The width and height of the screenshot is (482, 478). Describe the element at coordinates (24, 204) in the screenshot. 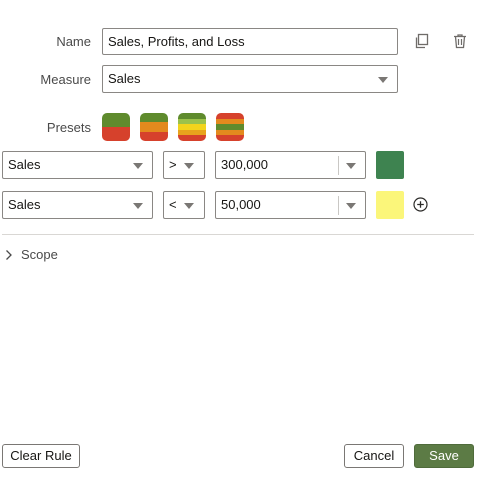

I see `rule-2-measure-value: Sales` at that location.